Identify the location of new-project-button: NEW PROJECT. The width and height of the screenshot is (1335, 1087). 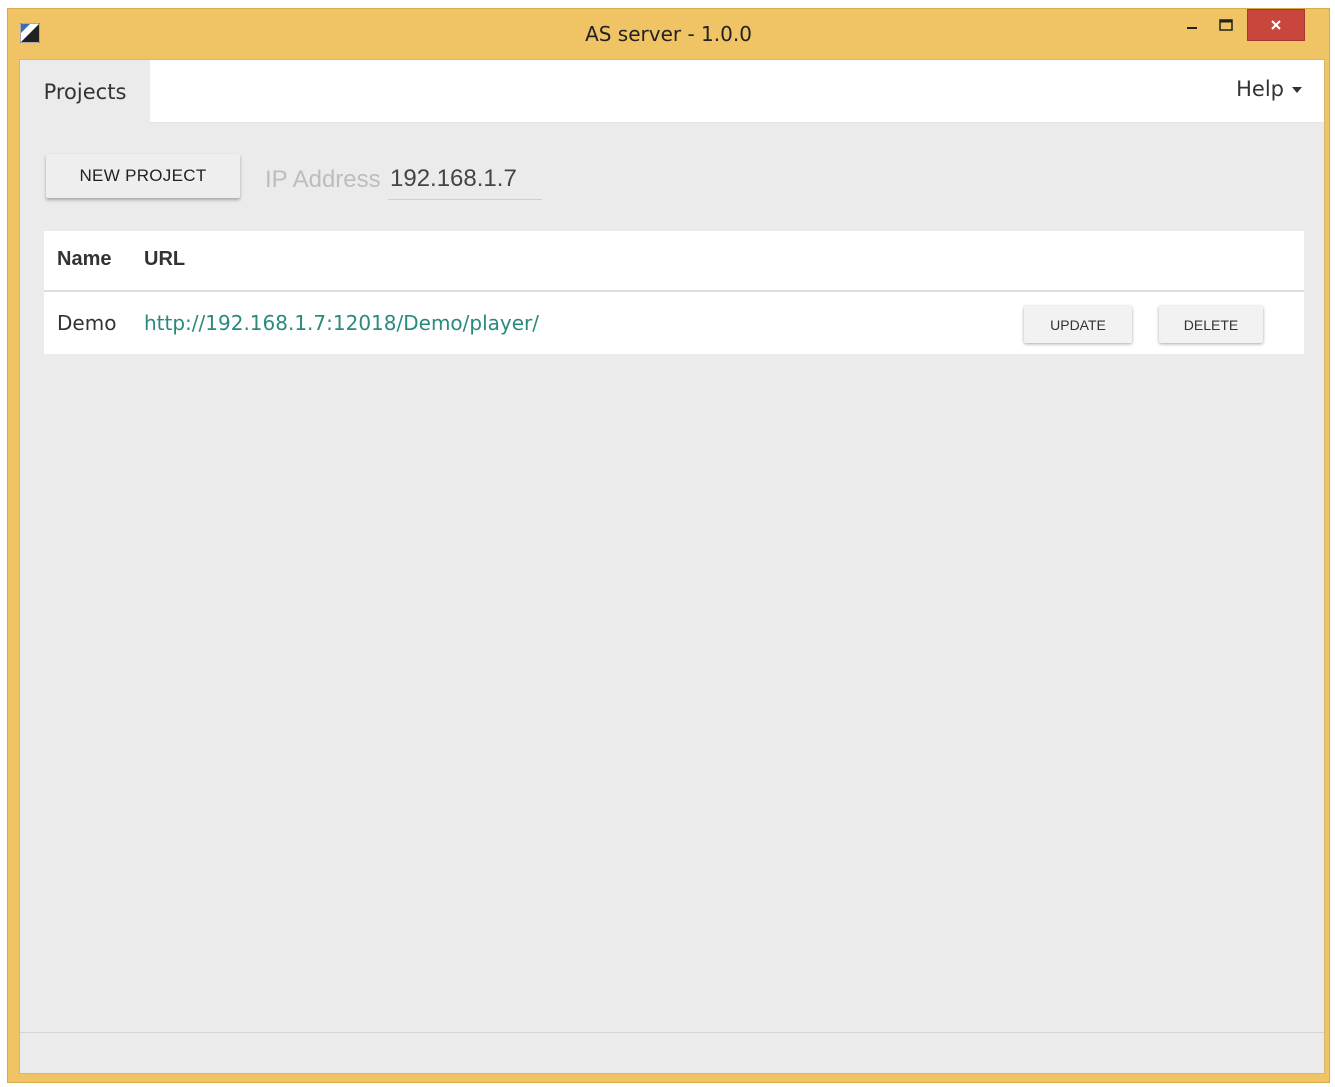
(143, 176).